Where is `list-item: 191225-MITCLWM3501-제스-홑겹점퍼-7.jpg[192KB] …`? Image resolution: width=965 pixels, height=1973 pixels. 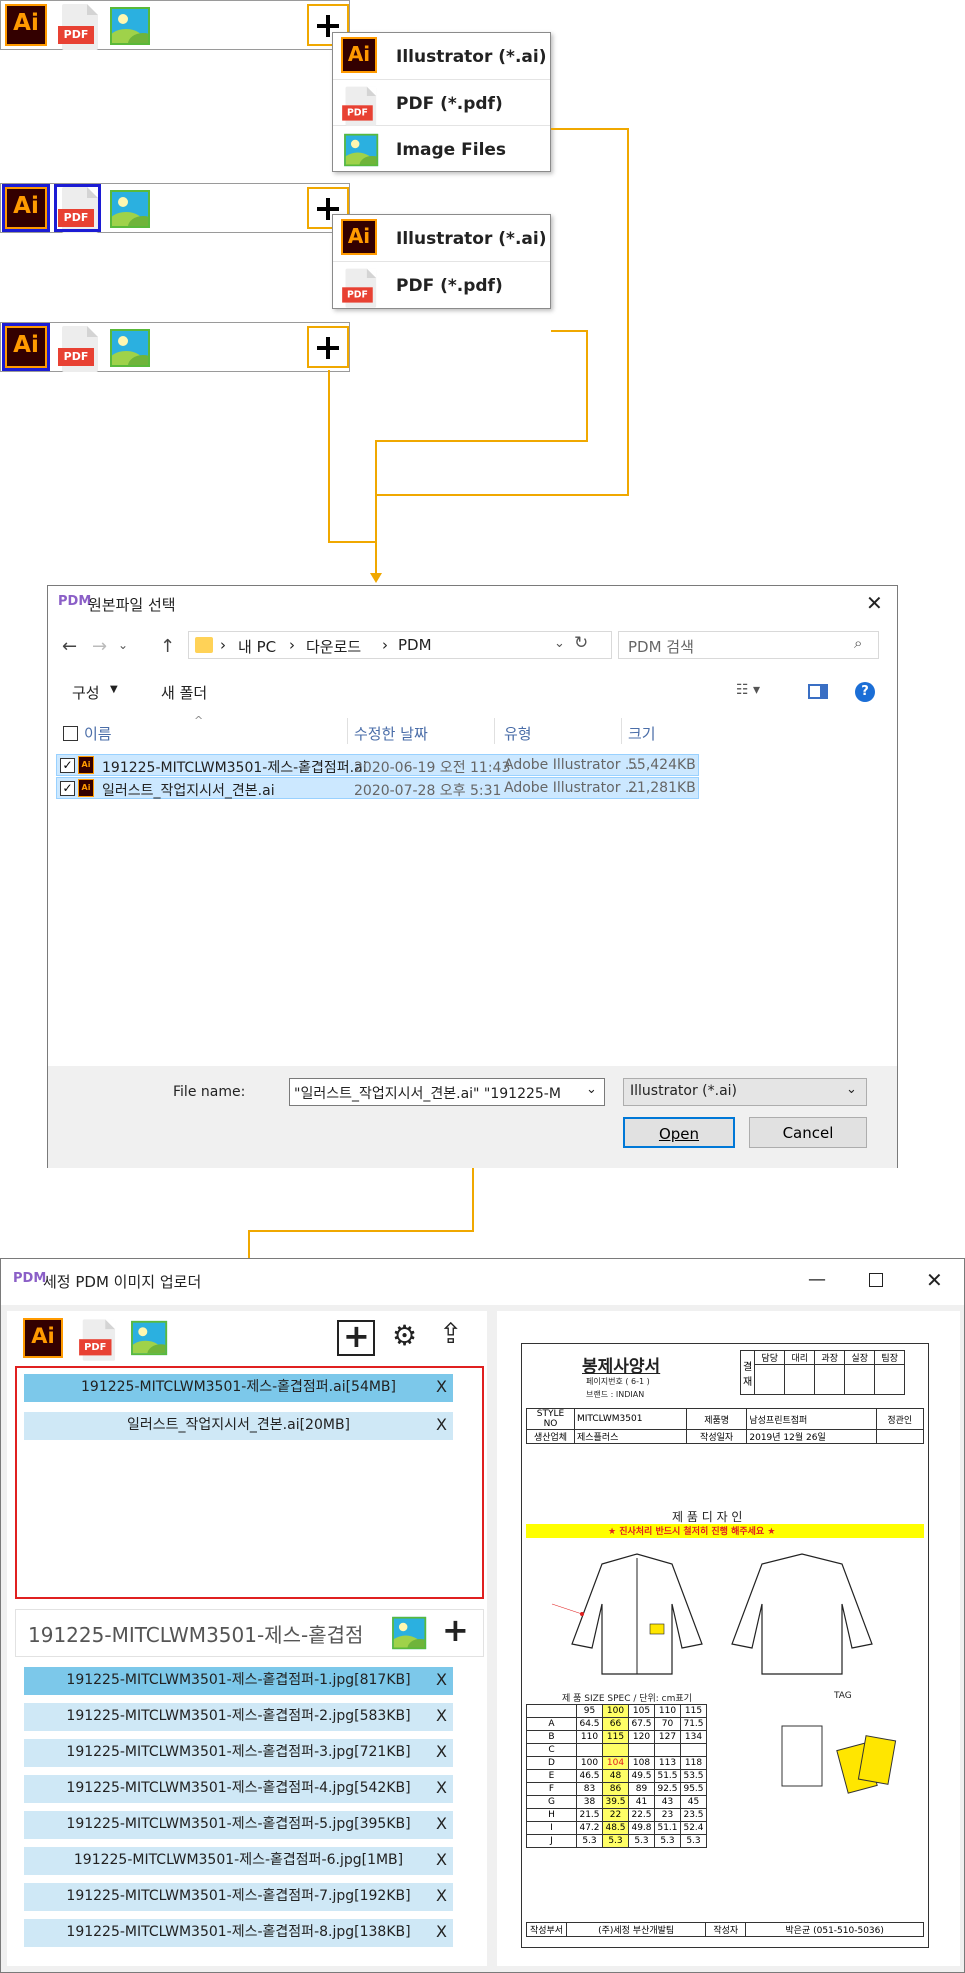
list-item: 191225-MITCLWM3501-제스-홑겹점퍼-7.jpg[192KB] … is located at coordinates (238, 1897).